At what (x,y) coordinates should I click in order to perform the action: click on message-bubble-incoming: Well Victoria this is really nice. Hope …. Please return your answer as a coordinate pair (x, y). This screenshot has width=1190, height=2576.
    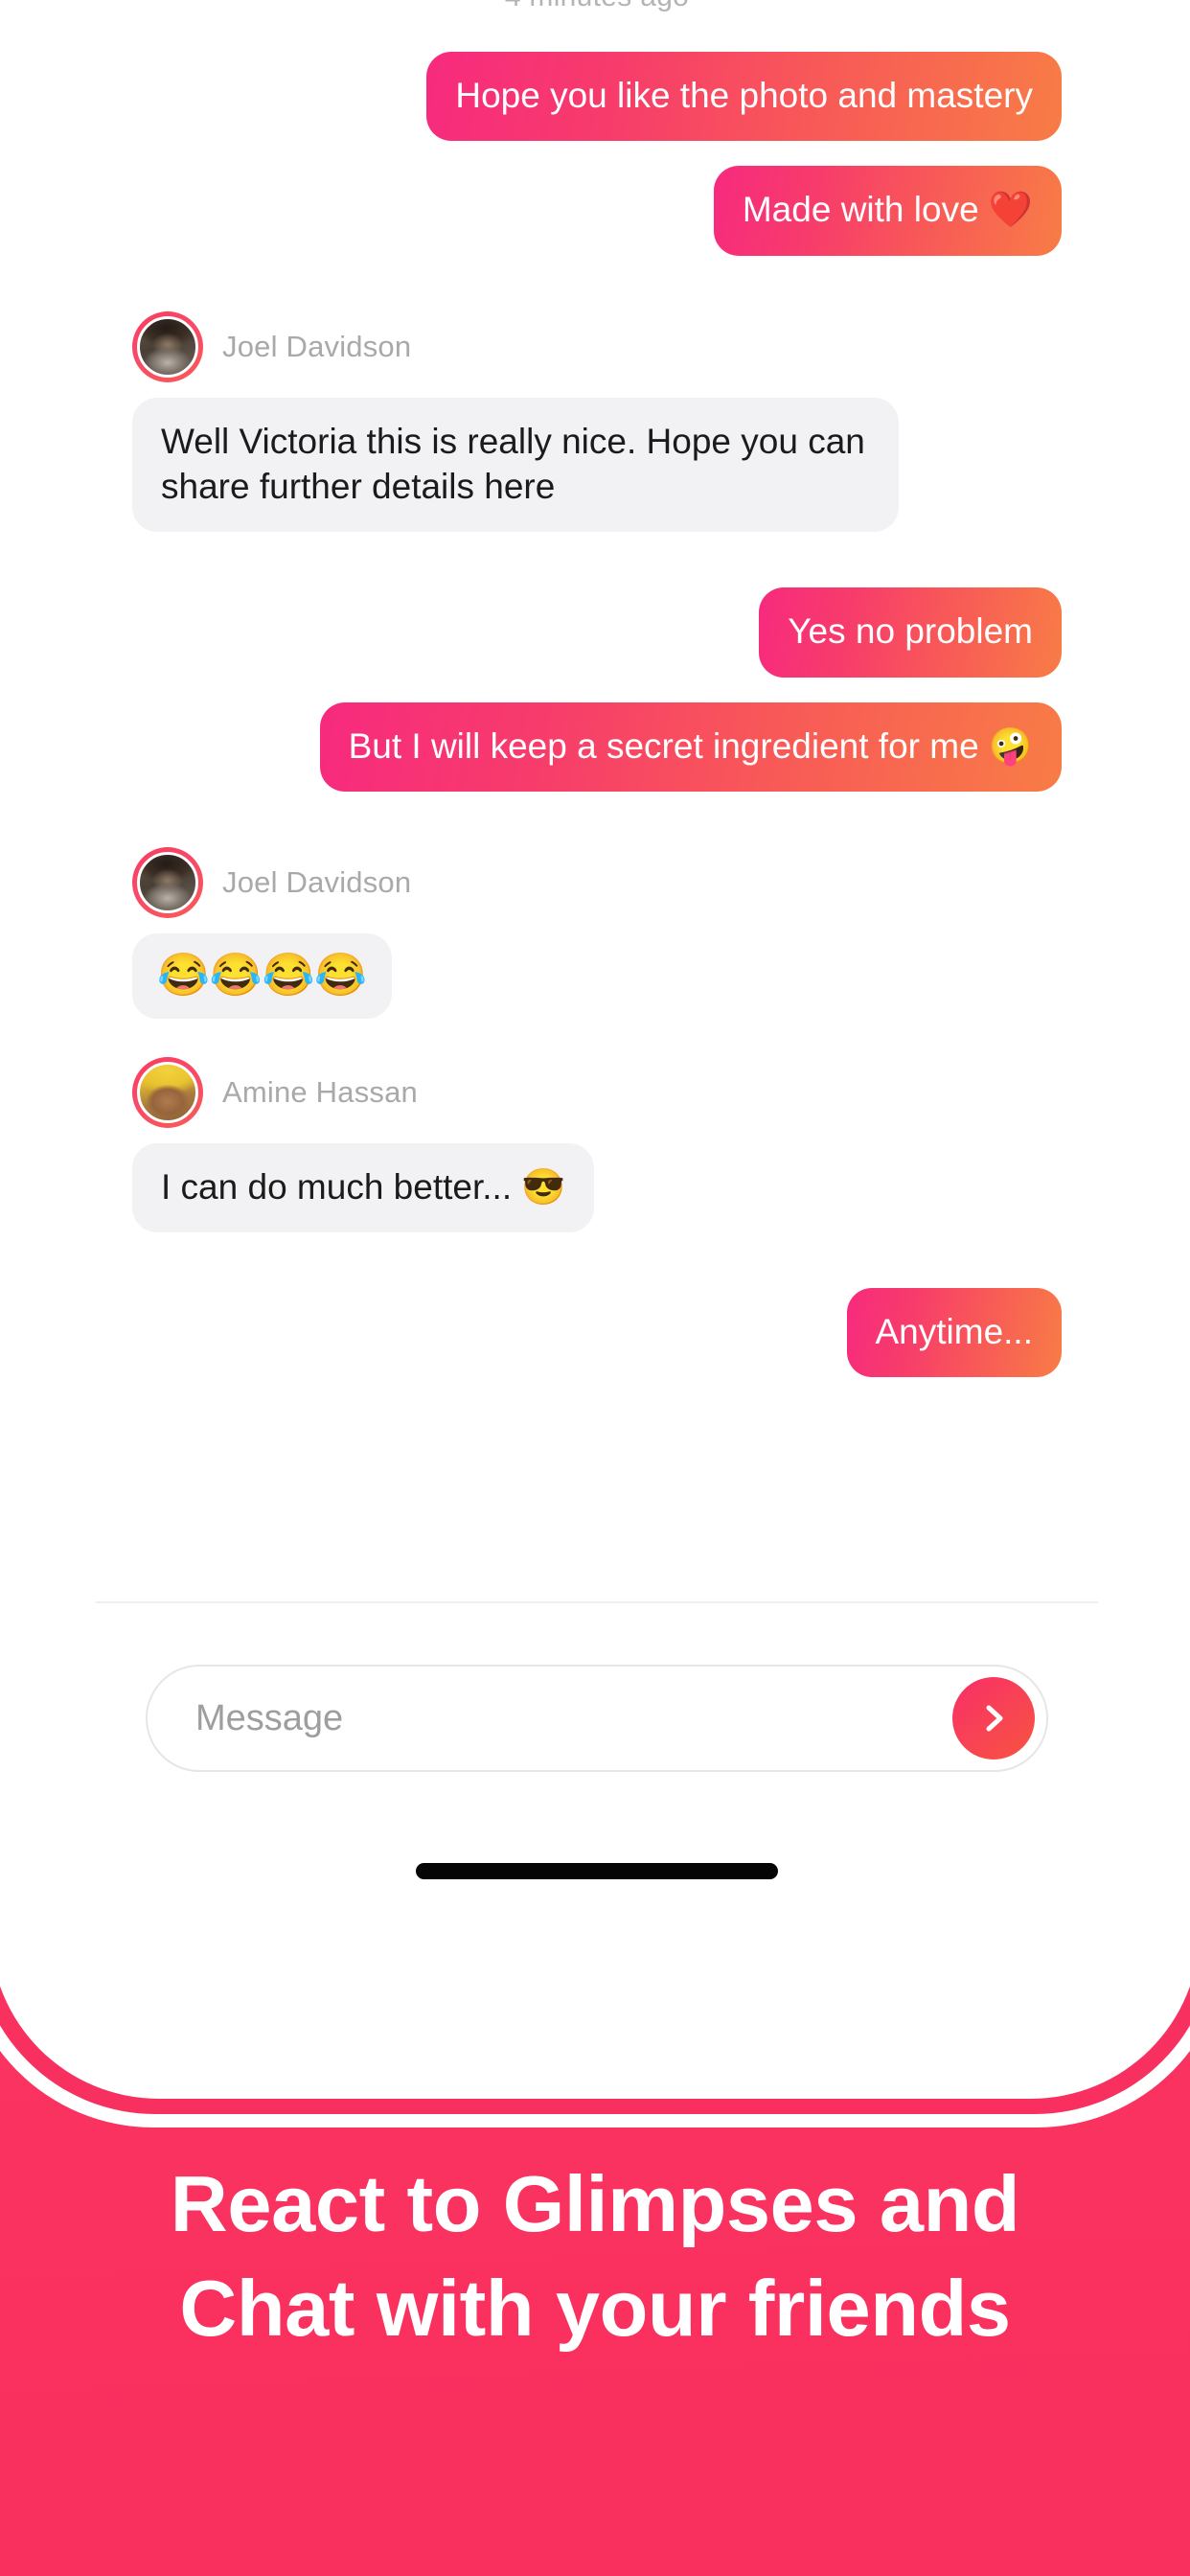
    Looking at the image, I should click on (515, 465).